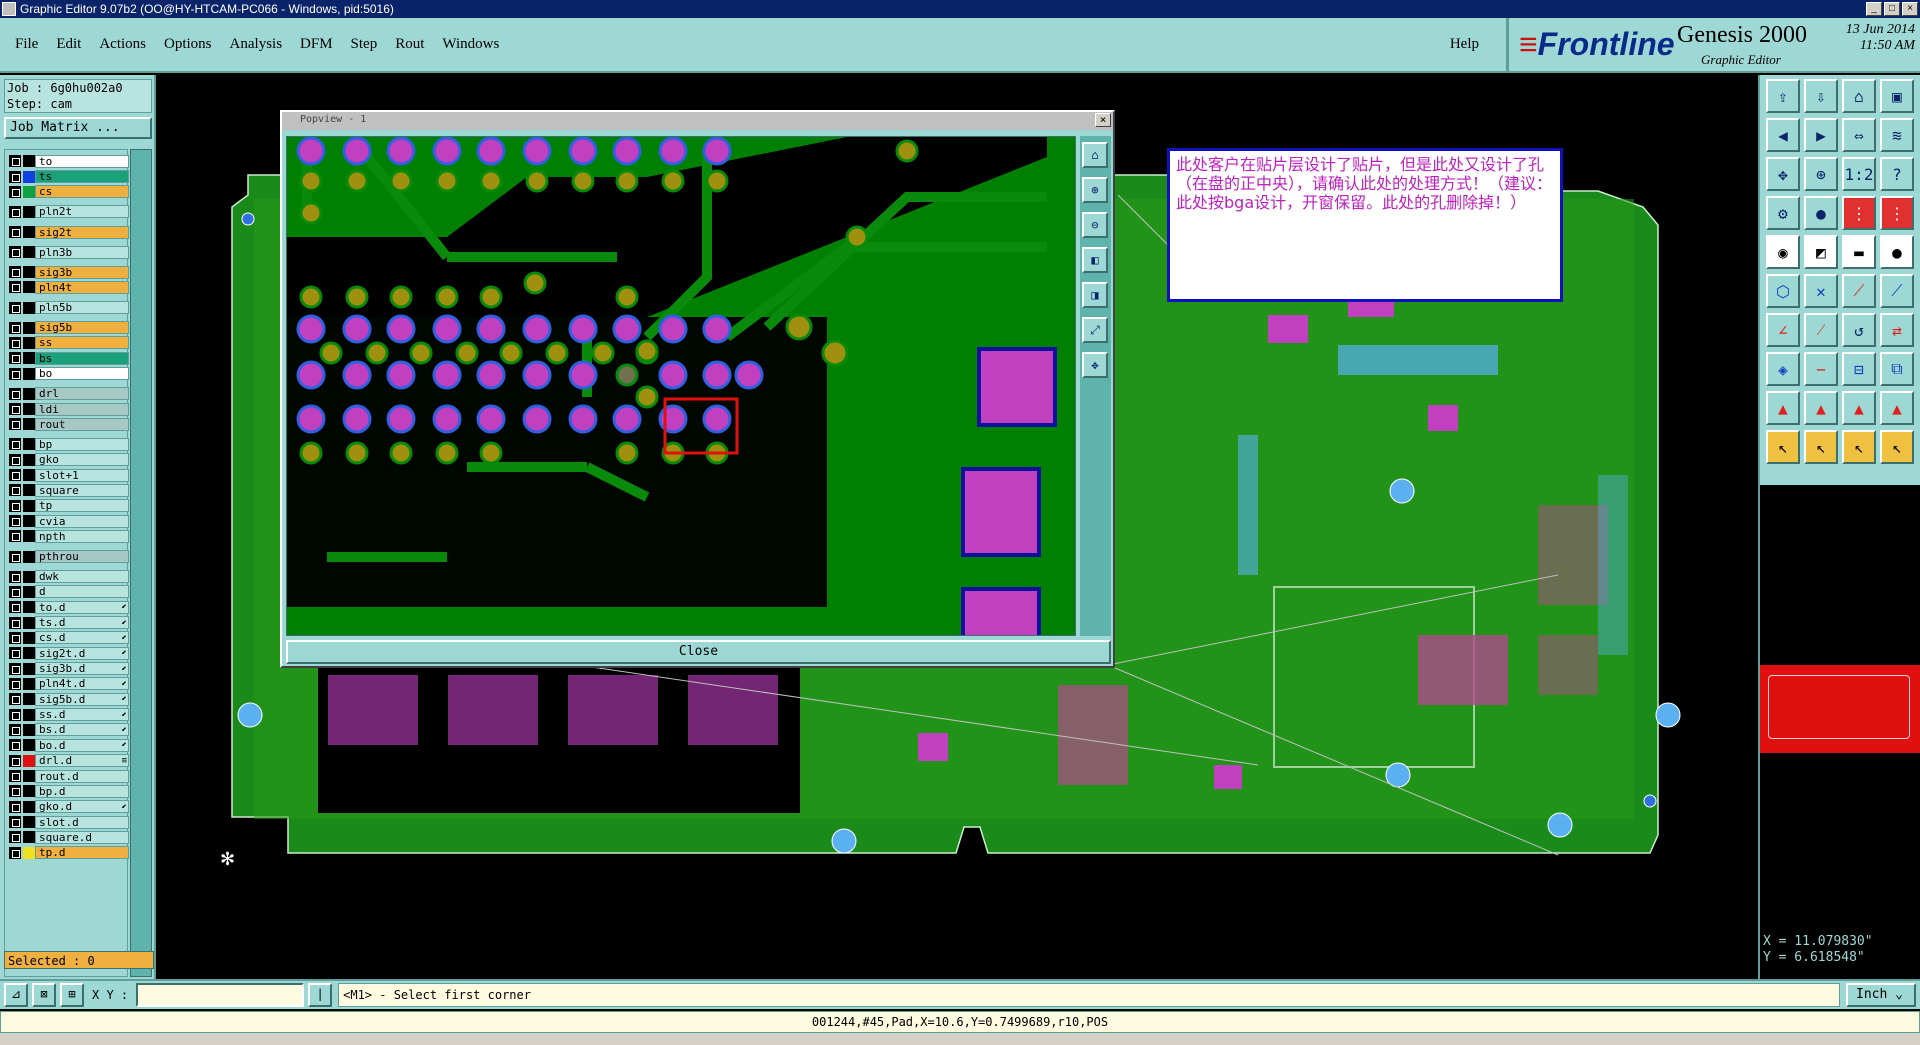 Image resolution: width=1920 pixels, height=1045 pixels. What do you see at coordinates (82, 444) in the screenshot?
I see `layer-name: bp` at bounding box center [82, 444].